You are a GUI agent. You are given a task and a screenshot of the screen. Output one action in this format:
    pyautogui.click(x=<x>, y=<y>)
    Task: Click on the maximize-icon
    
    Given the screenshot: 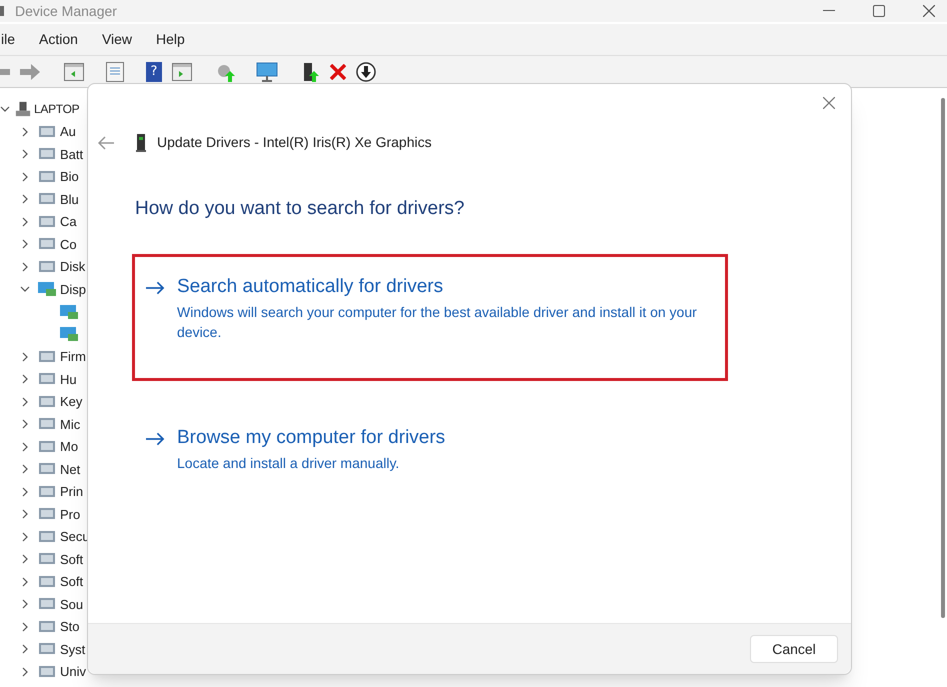 What is the action you would take?
    pyautogui.click(x=879, y=11)
    